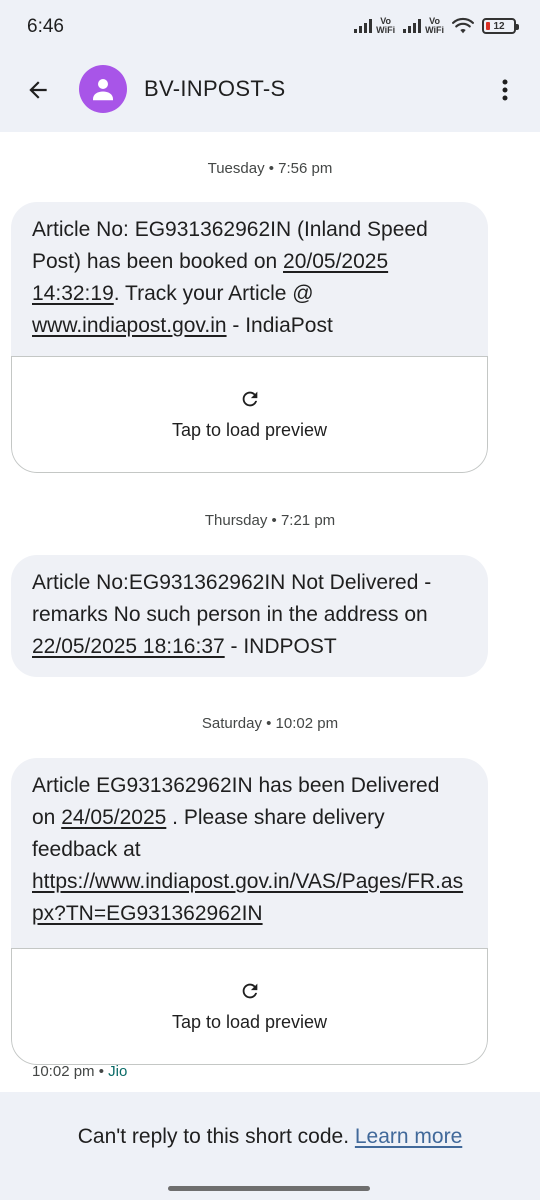 This screenshot has width=540, height=1200. I want to click on footer-message: Can't reply to this short code., so click(213, 1136).